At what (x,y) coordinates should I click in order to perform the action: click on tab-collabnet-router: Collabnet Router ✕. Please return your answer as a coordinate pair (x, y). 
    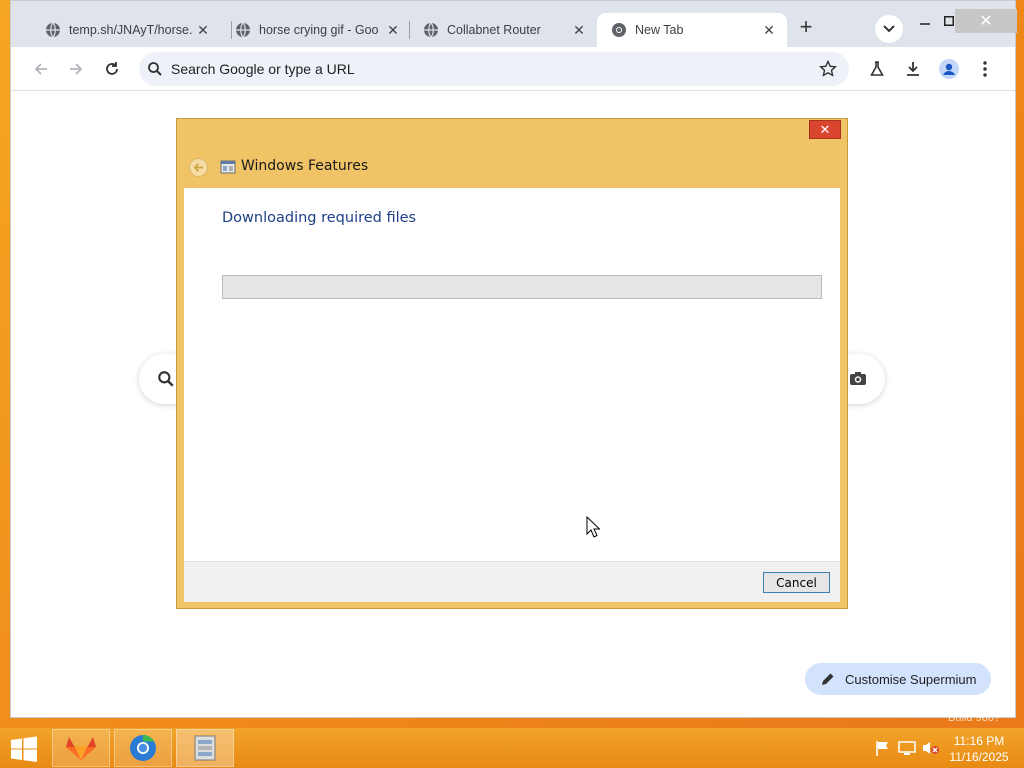
    Looking at the image, I should click on (503, 30).